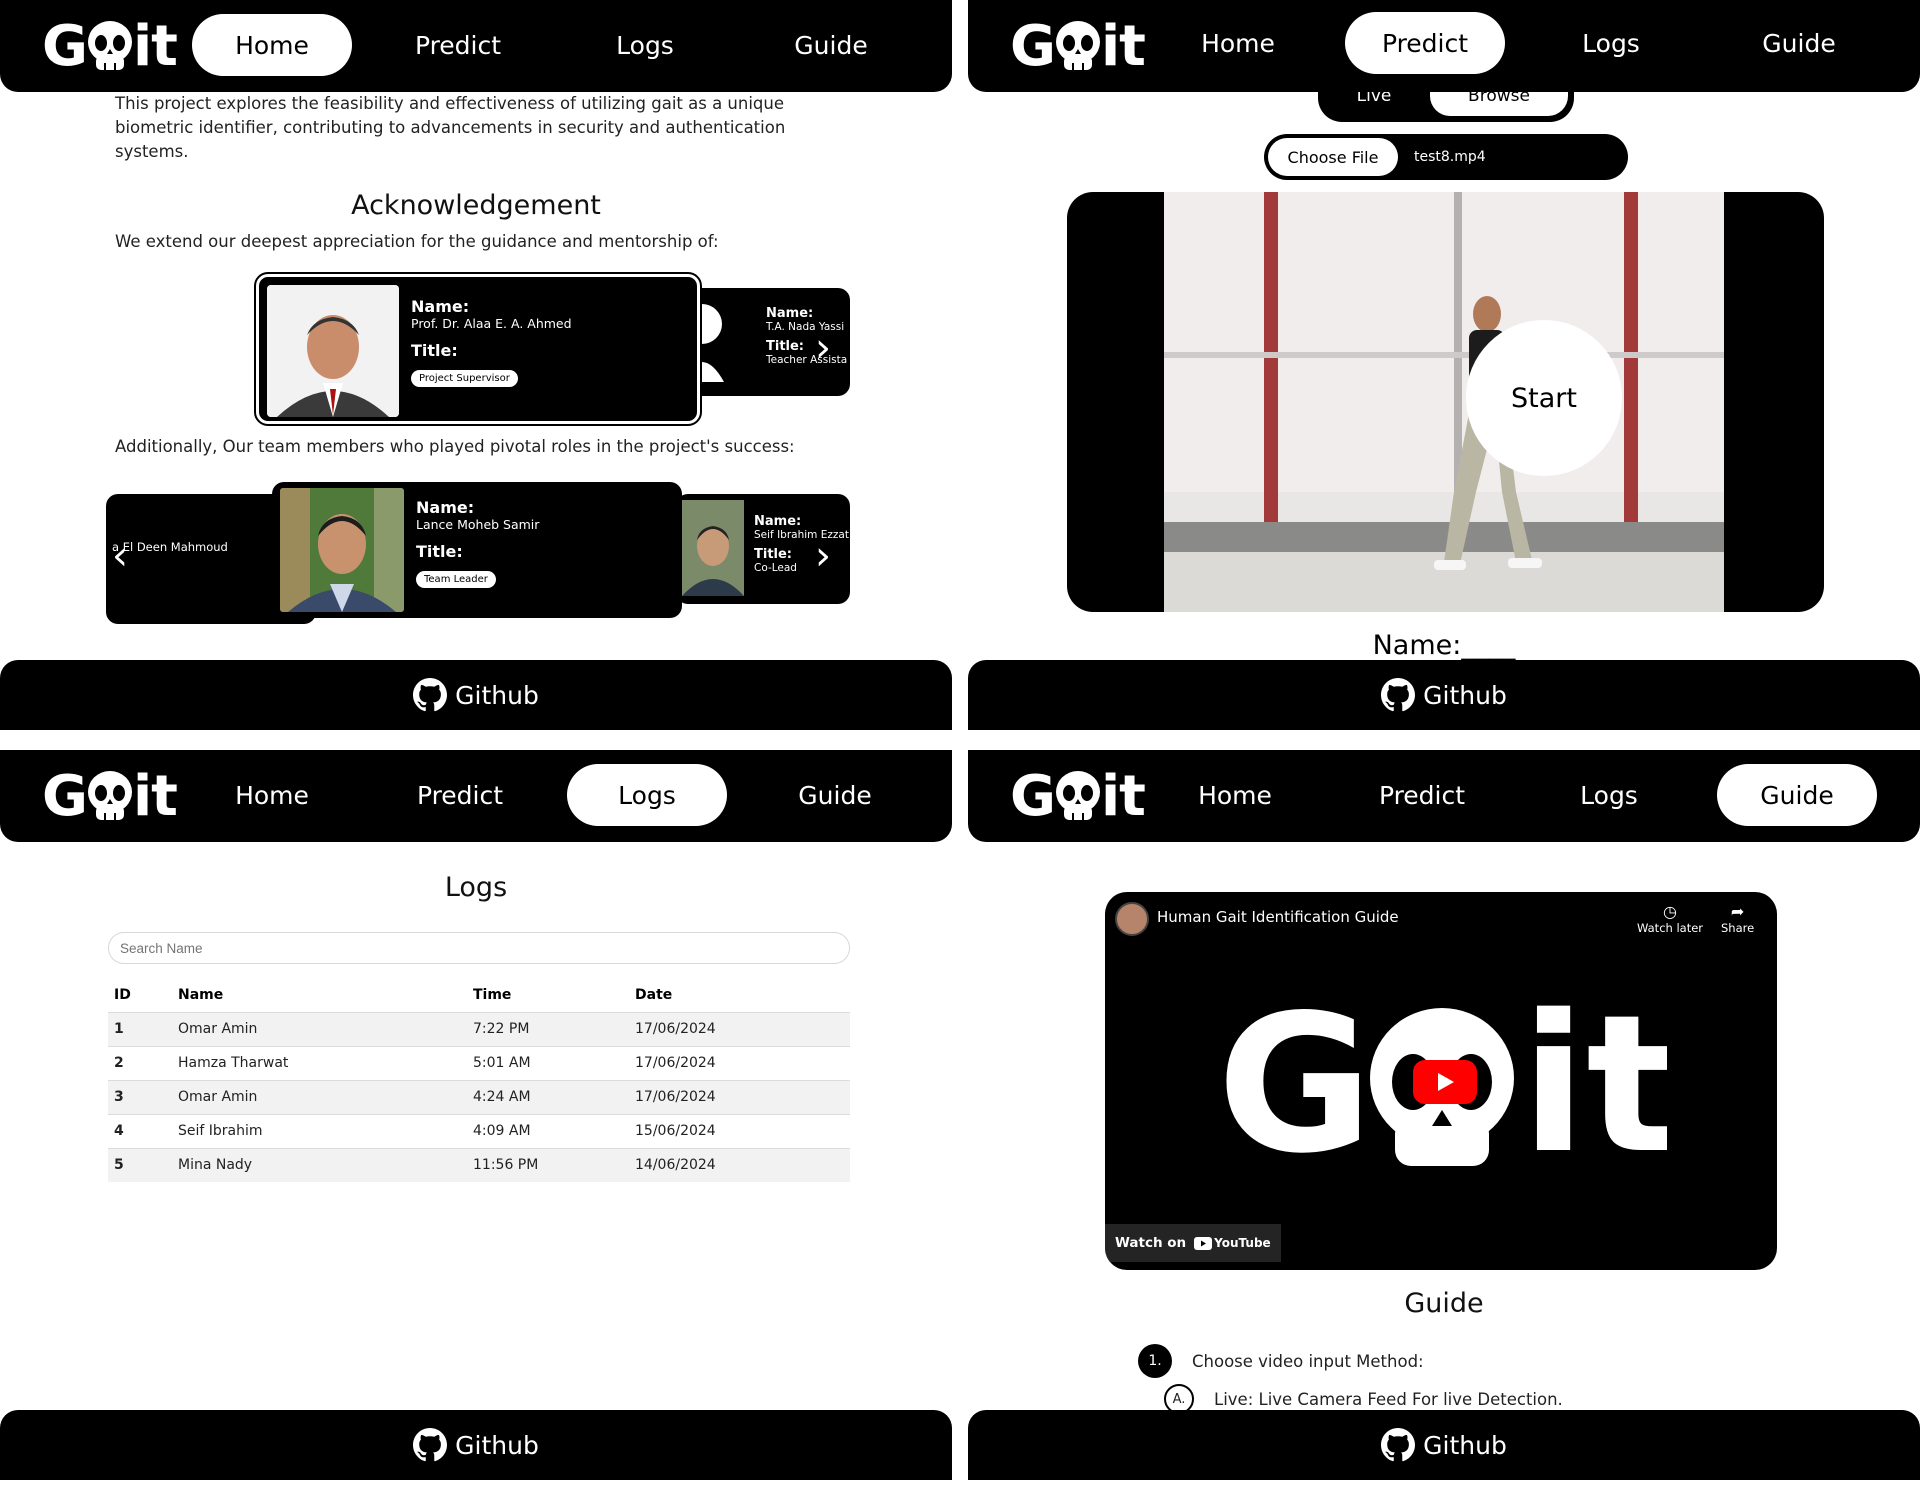  I want to click on cell-id: 1, so click(143, 1028).